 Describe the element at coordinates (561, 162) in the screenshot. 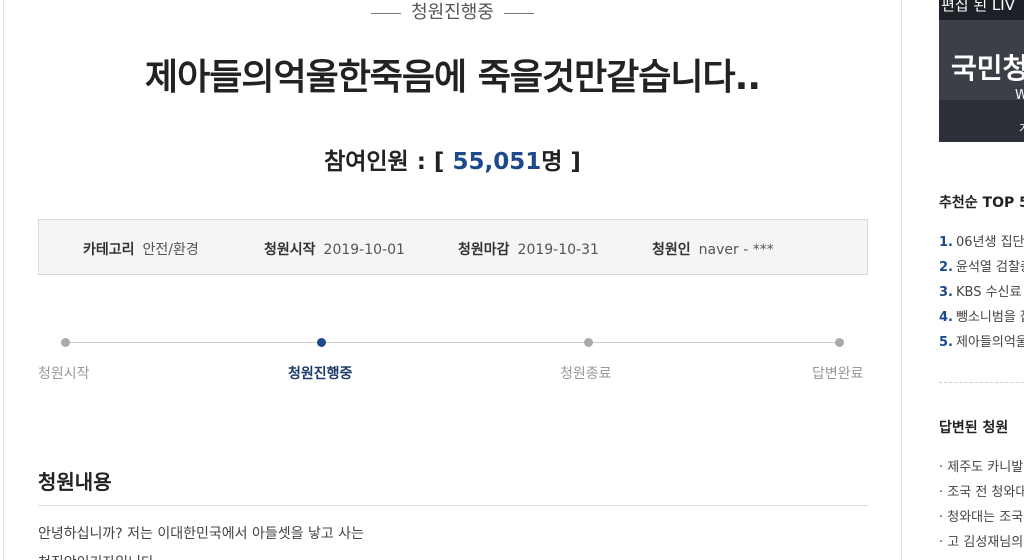

I see `participants-unit: 명 ]` at that location.